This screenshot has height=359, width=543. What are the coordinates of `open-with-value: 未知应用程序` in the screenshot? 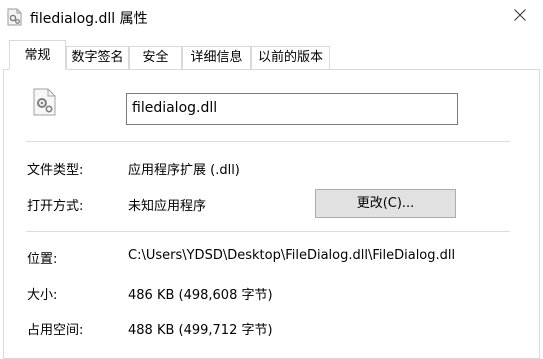 It's located at (167, 206).